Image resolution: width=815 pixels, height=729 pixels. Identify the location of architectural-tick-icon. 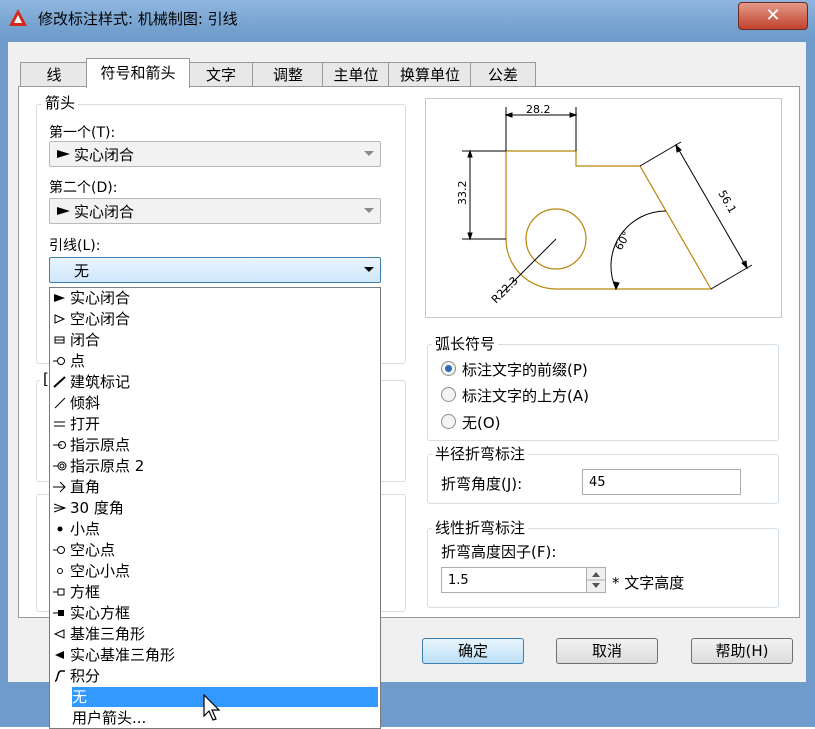
(59, 382).